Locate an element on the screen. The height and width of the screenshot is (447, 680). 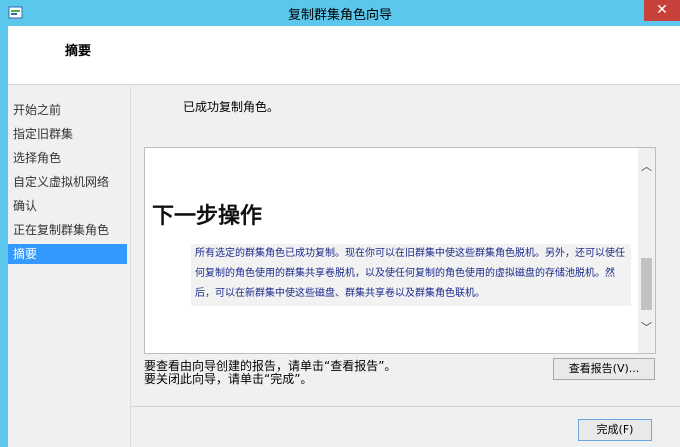
title-bar: 复制群集角色向导 ✕ is located at coordinates (340, 13).